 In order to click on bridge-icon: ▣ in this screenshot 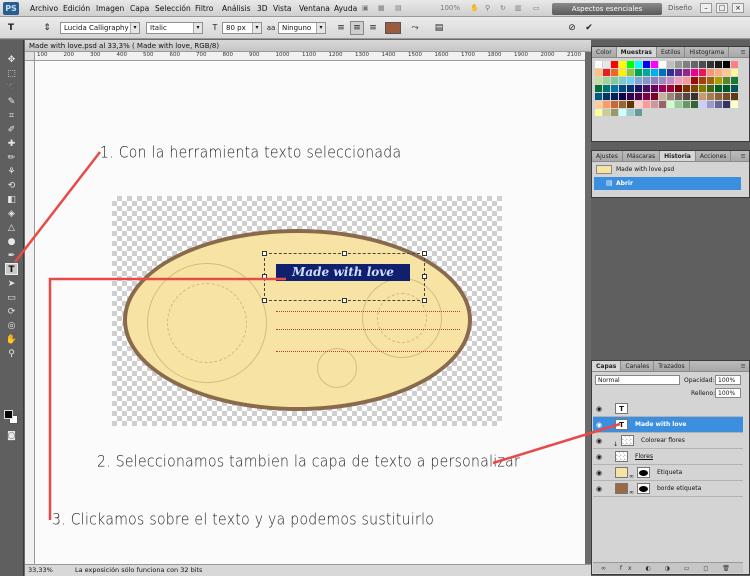, I will do `click(365, 8)`.